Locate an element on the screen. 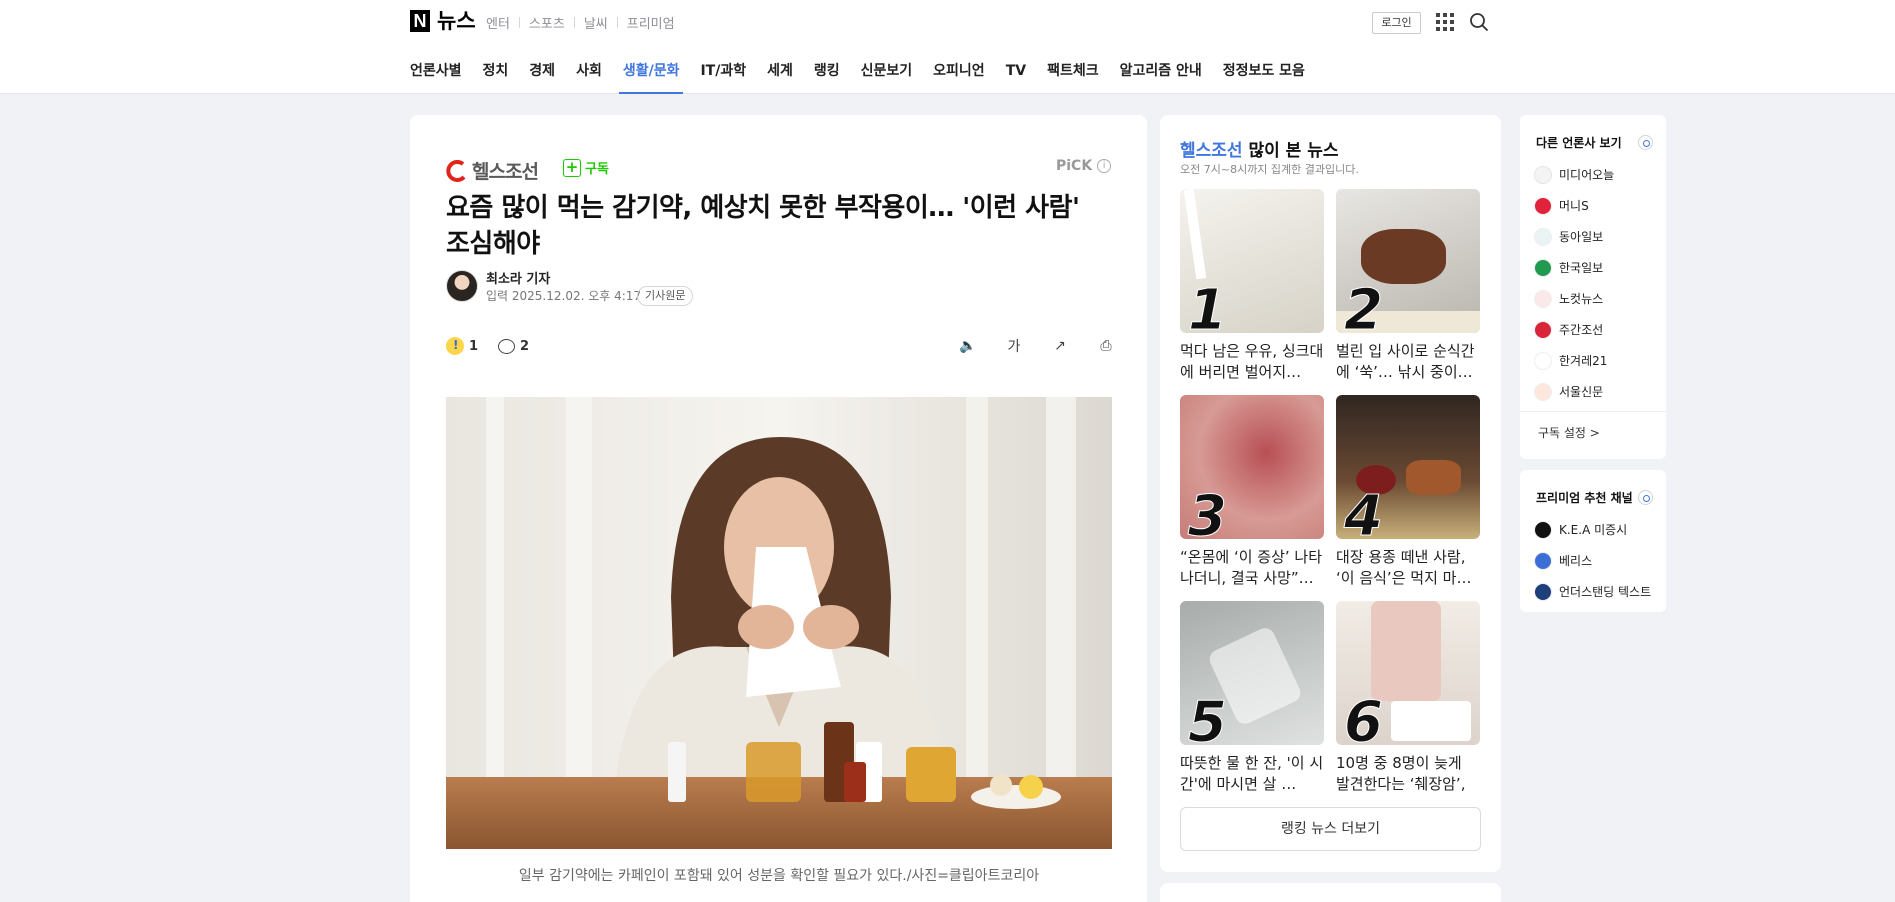  nav-item-world: 세계 is located at coordinates (780, 77).